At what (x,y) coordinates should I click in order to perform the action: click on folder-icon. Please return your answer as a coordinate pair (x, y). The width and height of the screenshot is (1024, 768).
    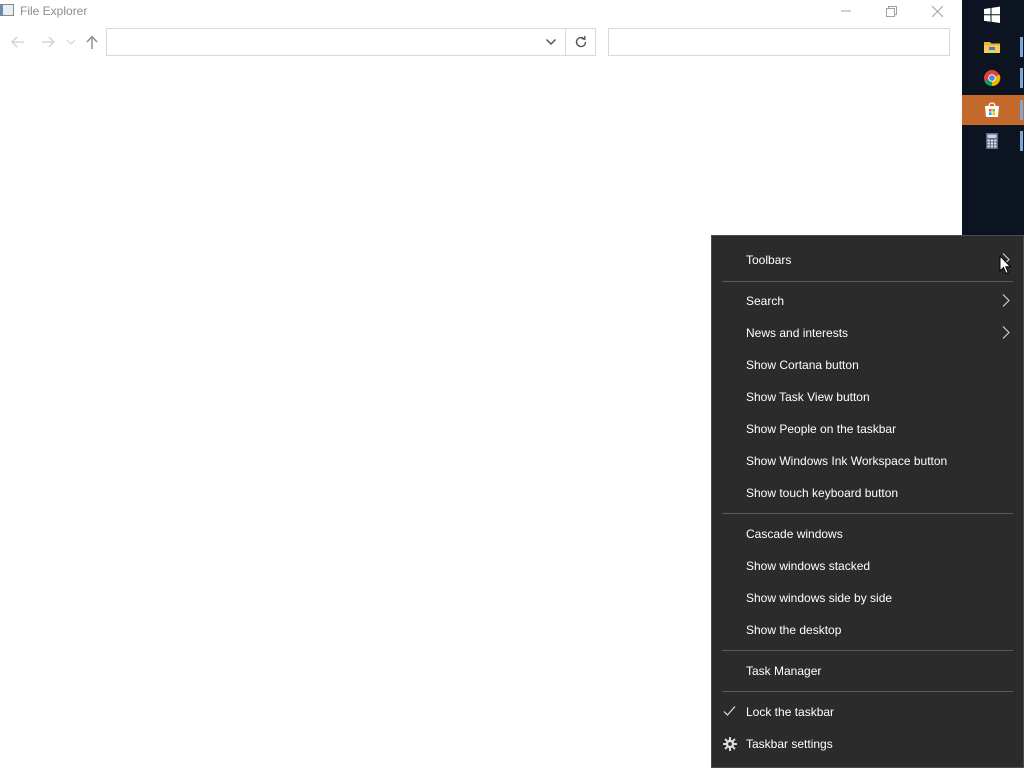
    Looking at the image, I should click on (992, 47).